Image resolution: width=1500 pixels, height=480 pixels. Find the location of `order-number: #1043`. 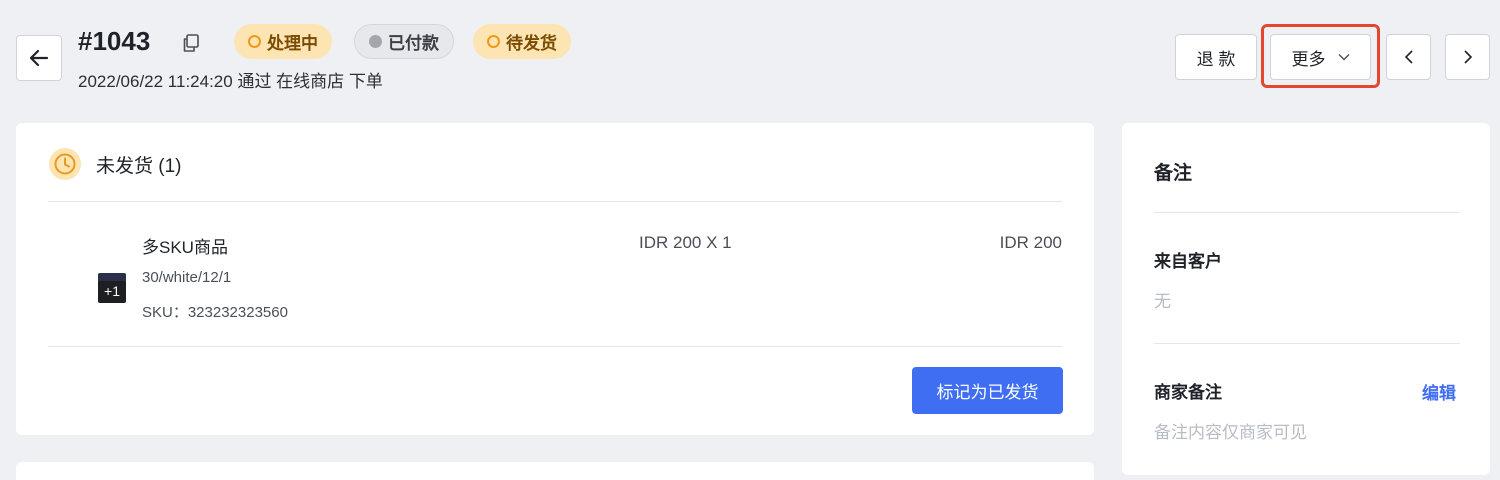

order-number: #1043 is located at coordinates (114, 41).